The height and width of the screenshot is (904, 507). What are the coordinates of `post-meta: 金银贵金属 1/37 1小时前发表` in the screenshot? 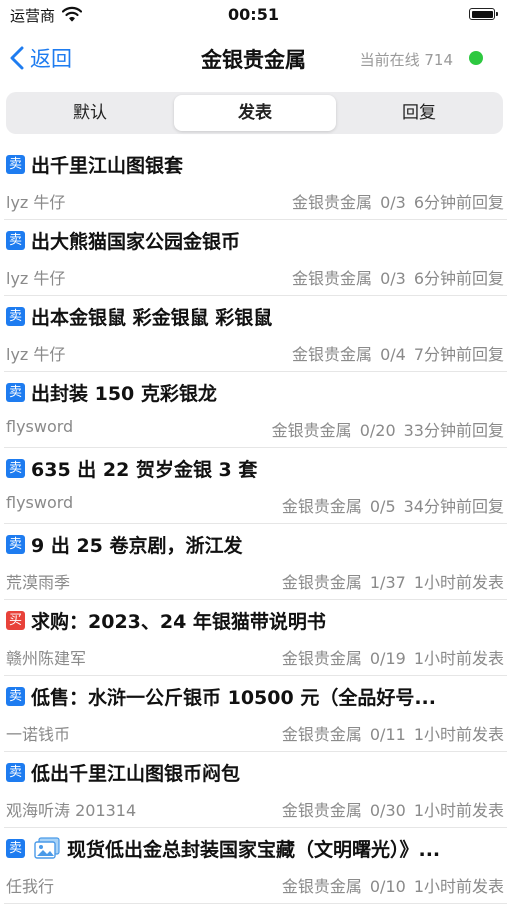 It's located at (389, 581).